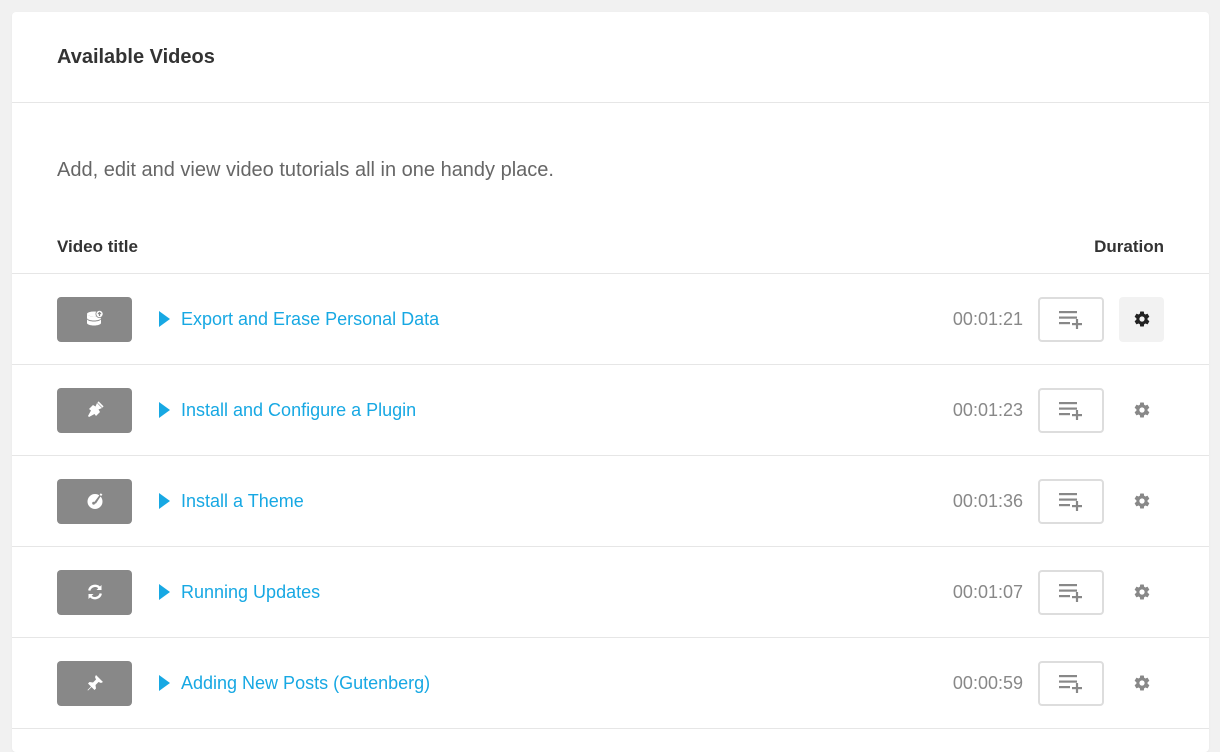 The width and height of the screenshot is (1220, 752). What do you see at coordinates (987, 318) in the screenshot?
I see `video-duration: 00:01:21` at bounding box center [987, 318].